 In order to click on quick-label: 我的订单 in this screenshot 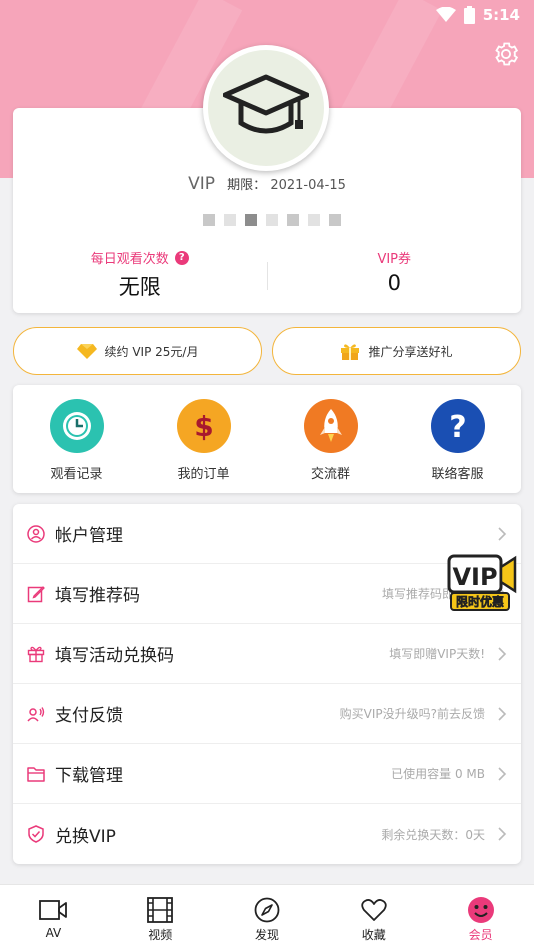, I will do `click(203, 474)`.